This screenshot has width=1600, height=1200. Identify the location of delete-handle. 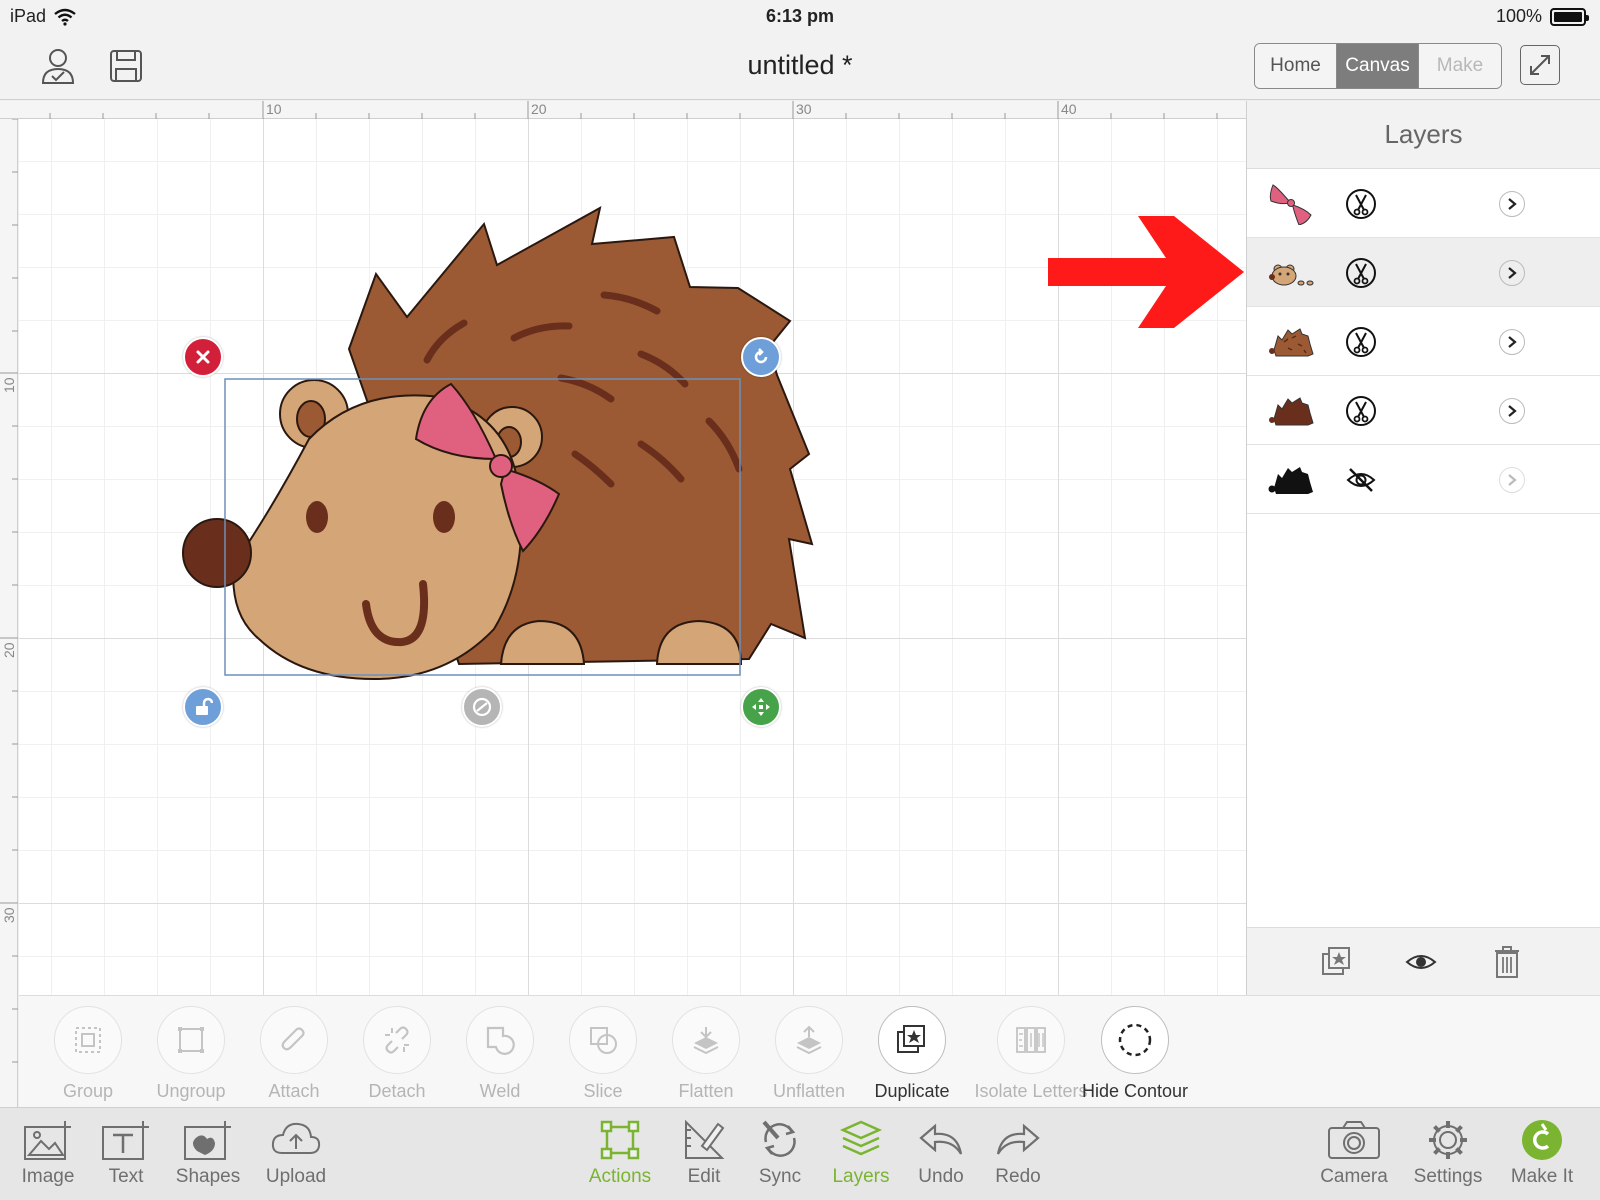
(203, 357).